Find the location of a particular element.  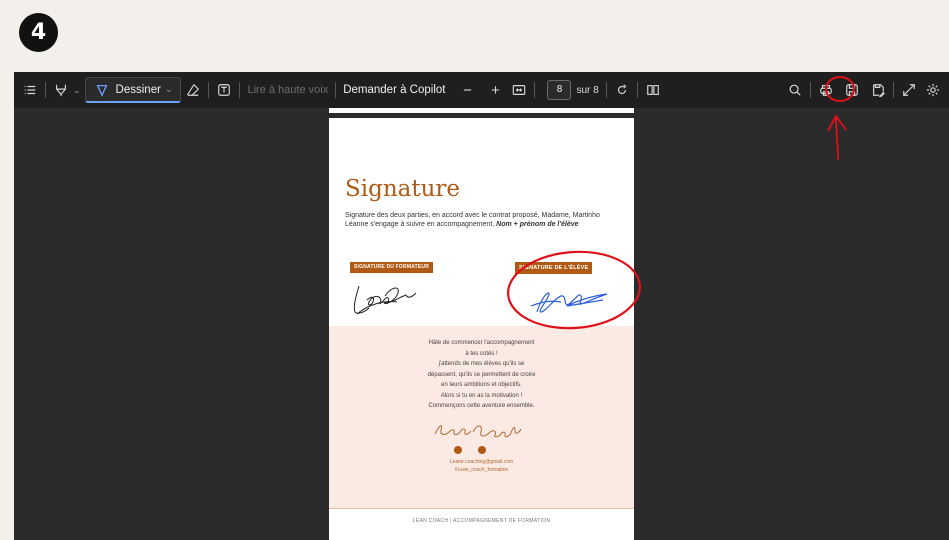

arrow-annotation is located at coordinates (837, 137).